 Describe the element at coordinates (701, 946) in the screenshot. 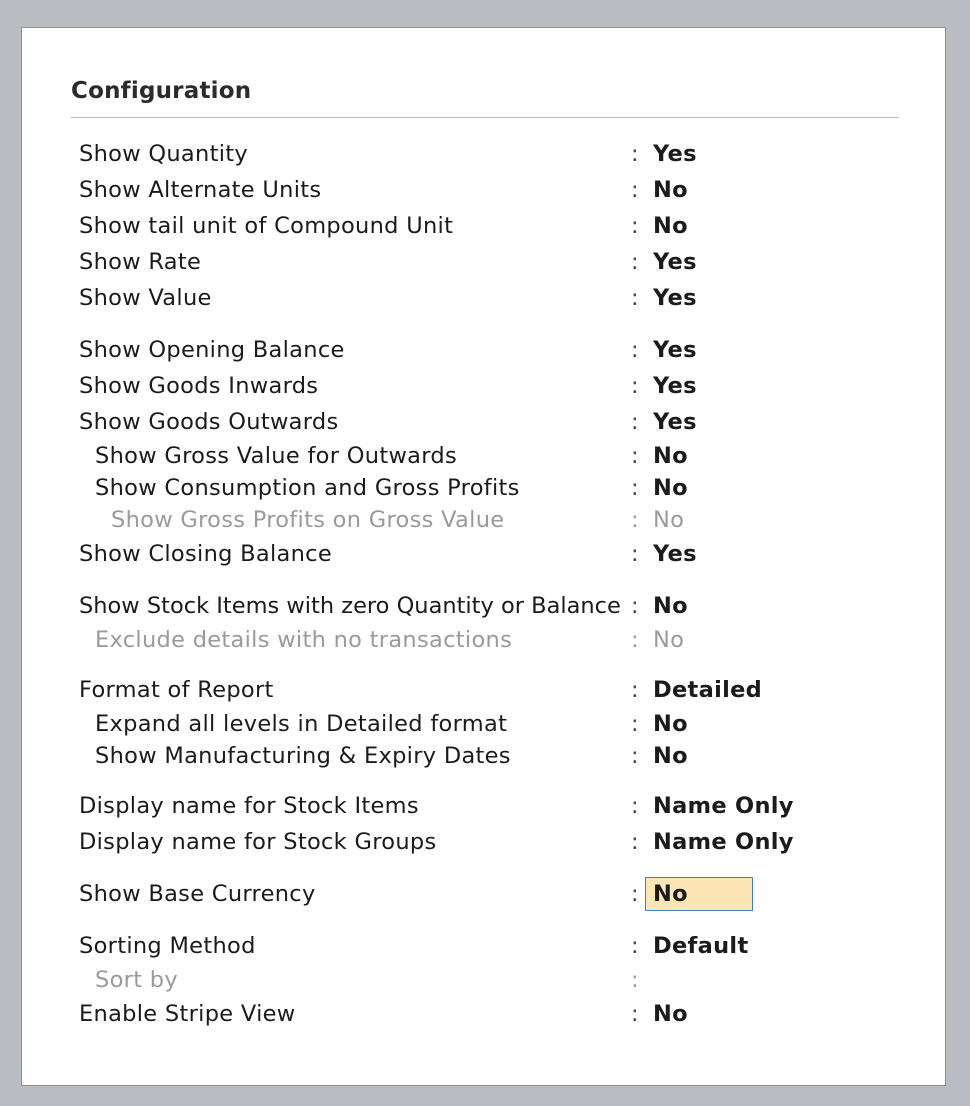

I see `row-value: Default` at that location.